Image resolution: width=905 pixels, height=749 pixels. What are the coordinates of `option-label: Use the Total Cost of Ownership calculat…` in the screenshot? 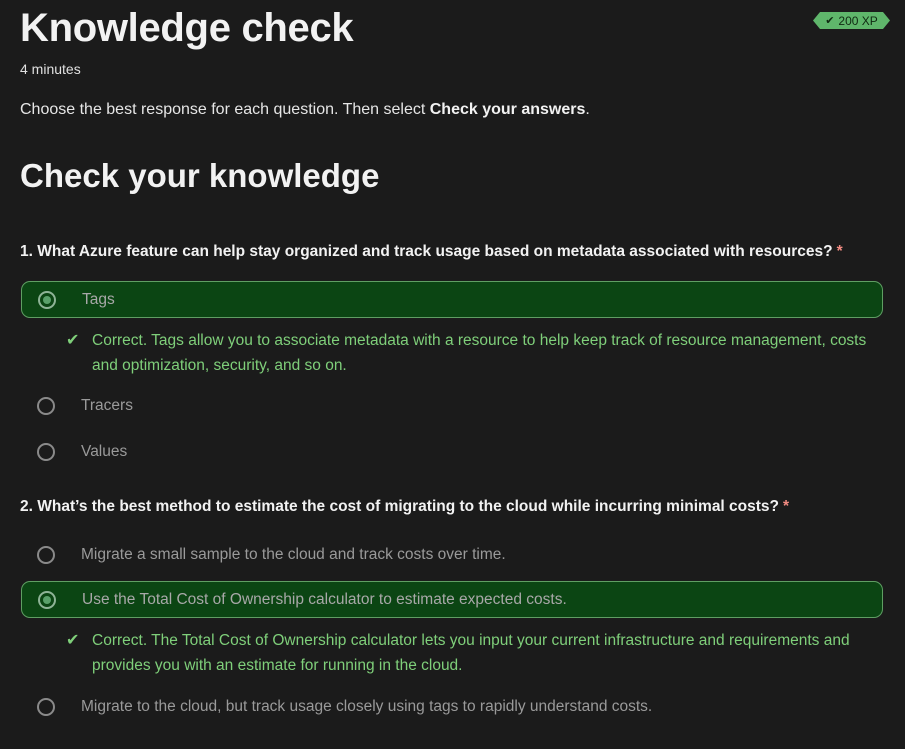 It's located at (324, 599).